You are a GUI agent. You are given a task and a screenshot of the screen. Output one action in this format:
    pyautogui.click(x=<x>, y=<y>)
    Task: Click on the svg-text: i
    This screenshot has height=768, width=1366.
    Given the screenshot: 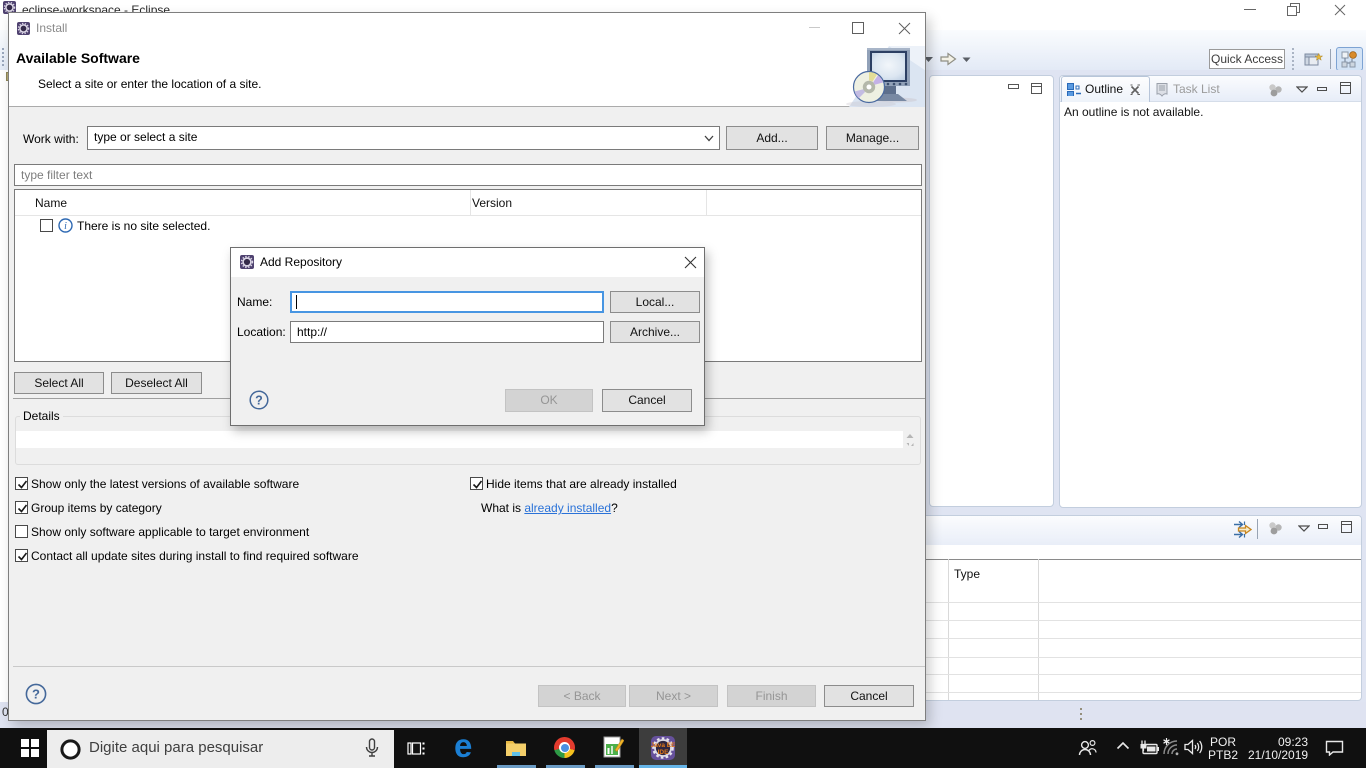 What is the action you would take?
    pyautogui.click(x=65, y=226)
    